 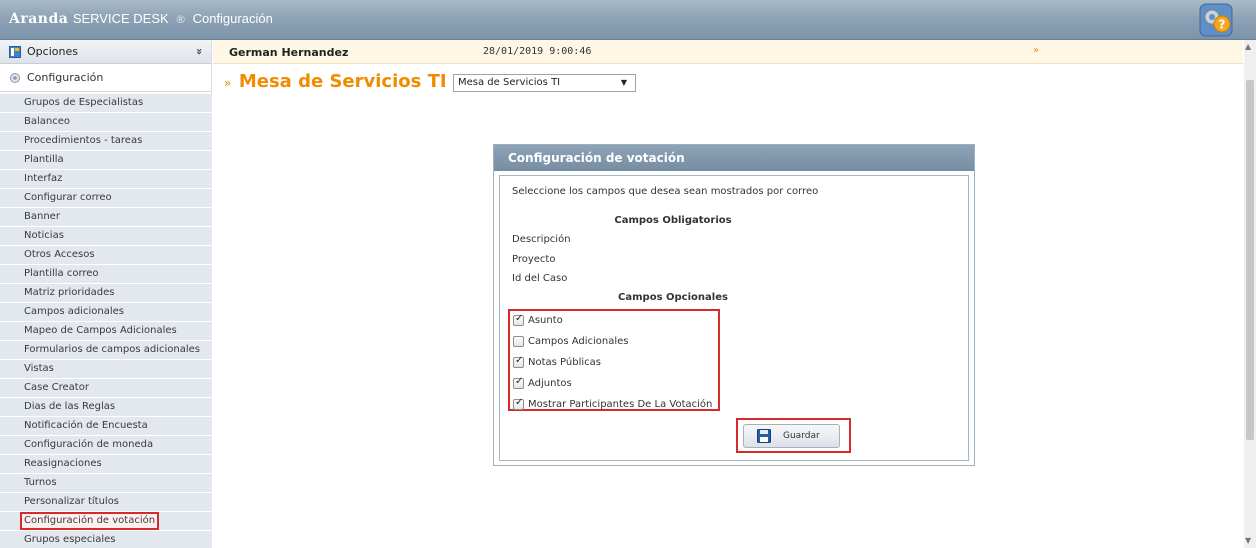 I want to click on user-name: German Hernandez, so click(x=289, y=52).